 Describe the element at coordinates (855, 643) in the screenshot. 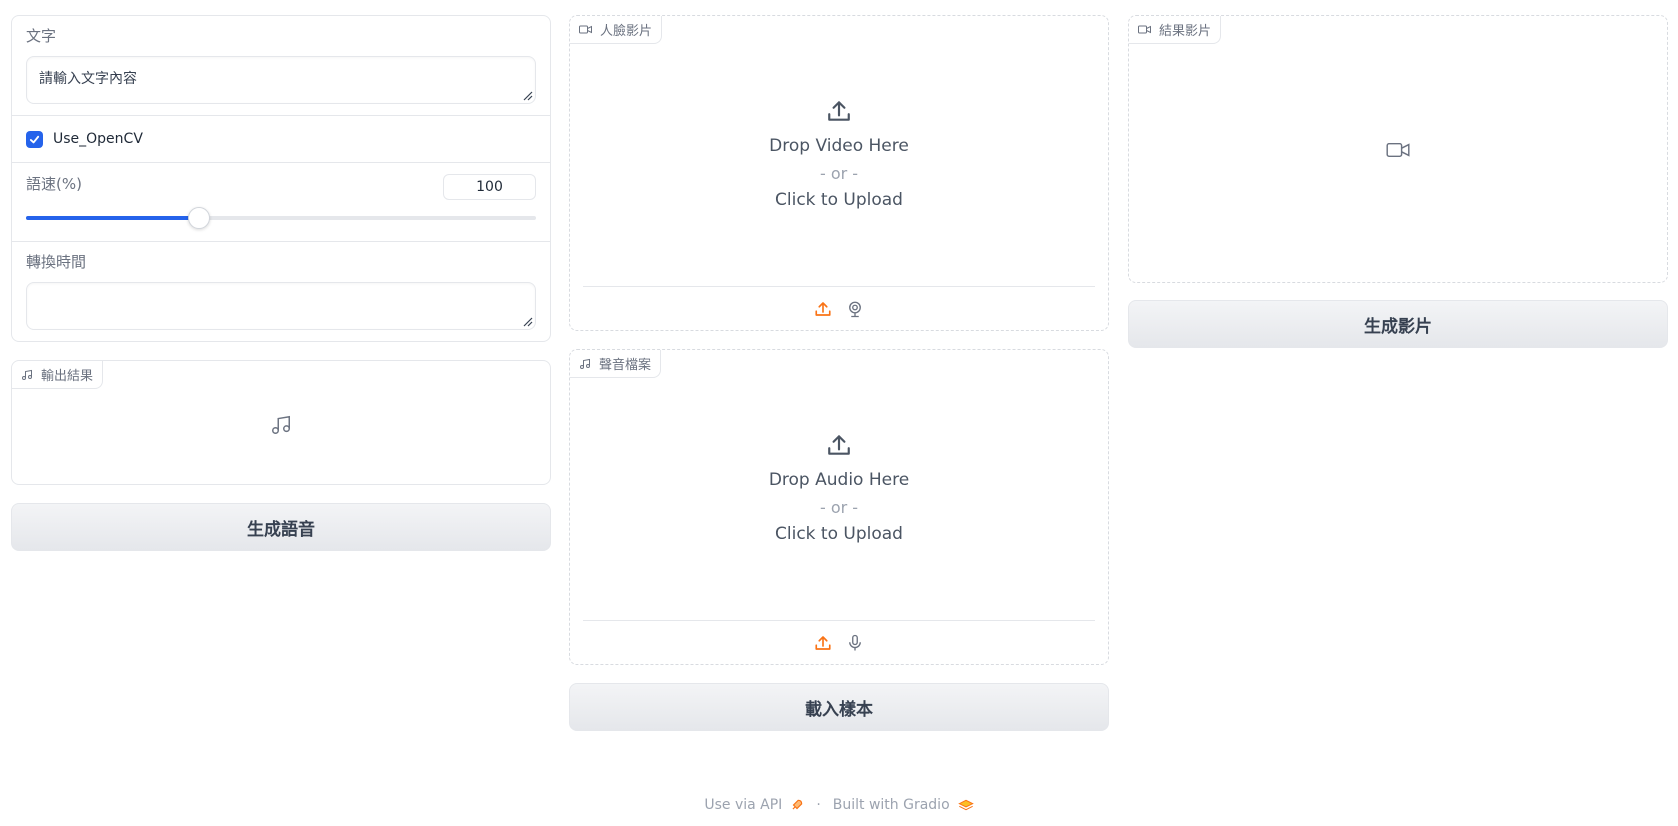

I see `microphone-icon` at that location.